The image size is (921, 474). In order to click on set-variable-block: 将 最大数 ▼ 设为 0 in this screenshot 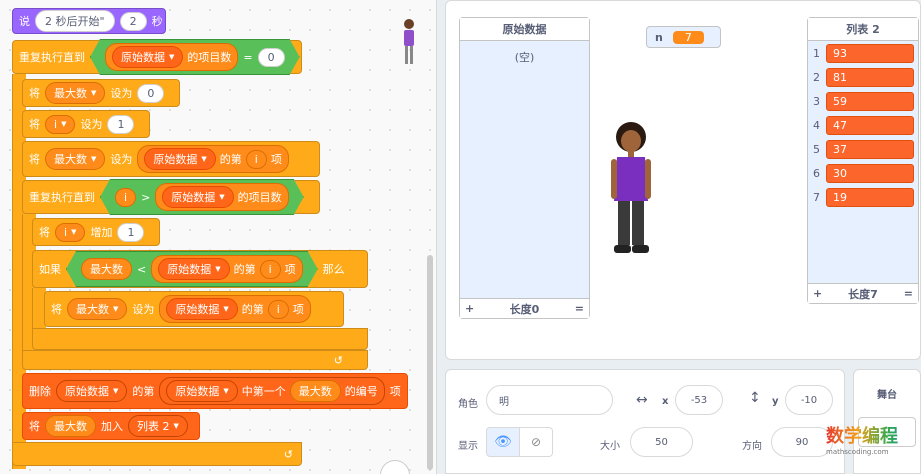, I will do `click(101, 93)`.